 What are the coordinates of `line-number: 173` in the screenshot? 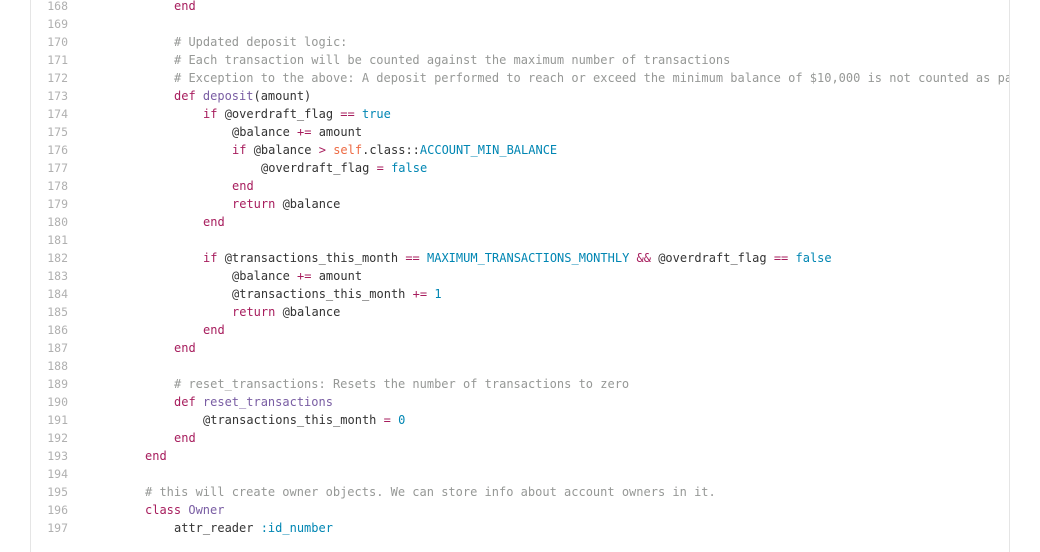 It's located at (49, 96).